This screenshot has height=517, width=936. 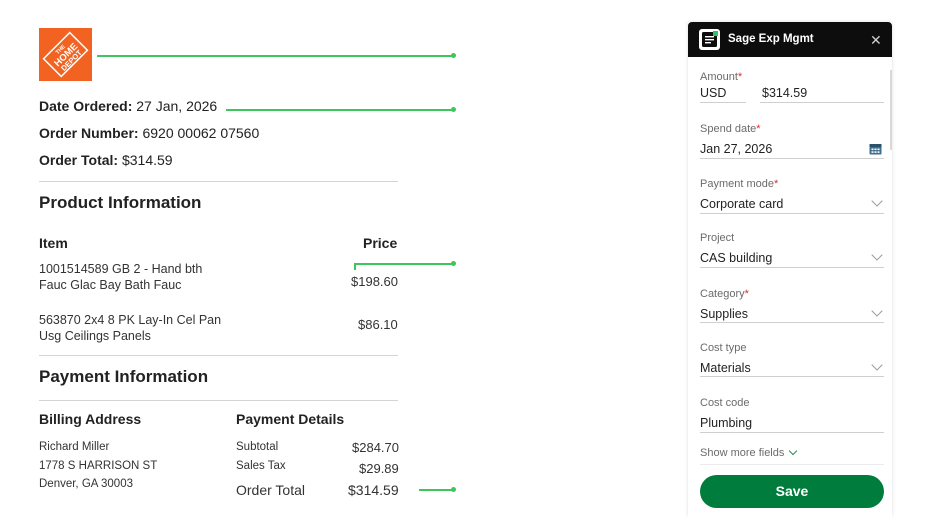 I want to click on cost-type-select: Materials, so click(x=725, y=368).